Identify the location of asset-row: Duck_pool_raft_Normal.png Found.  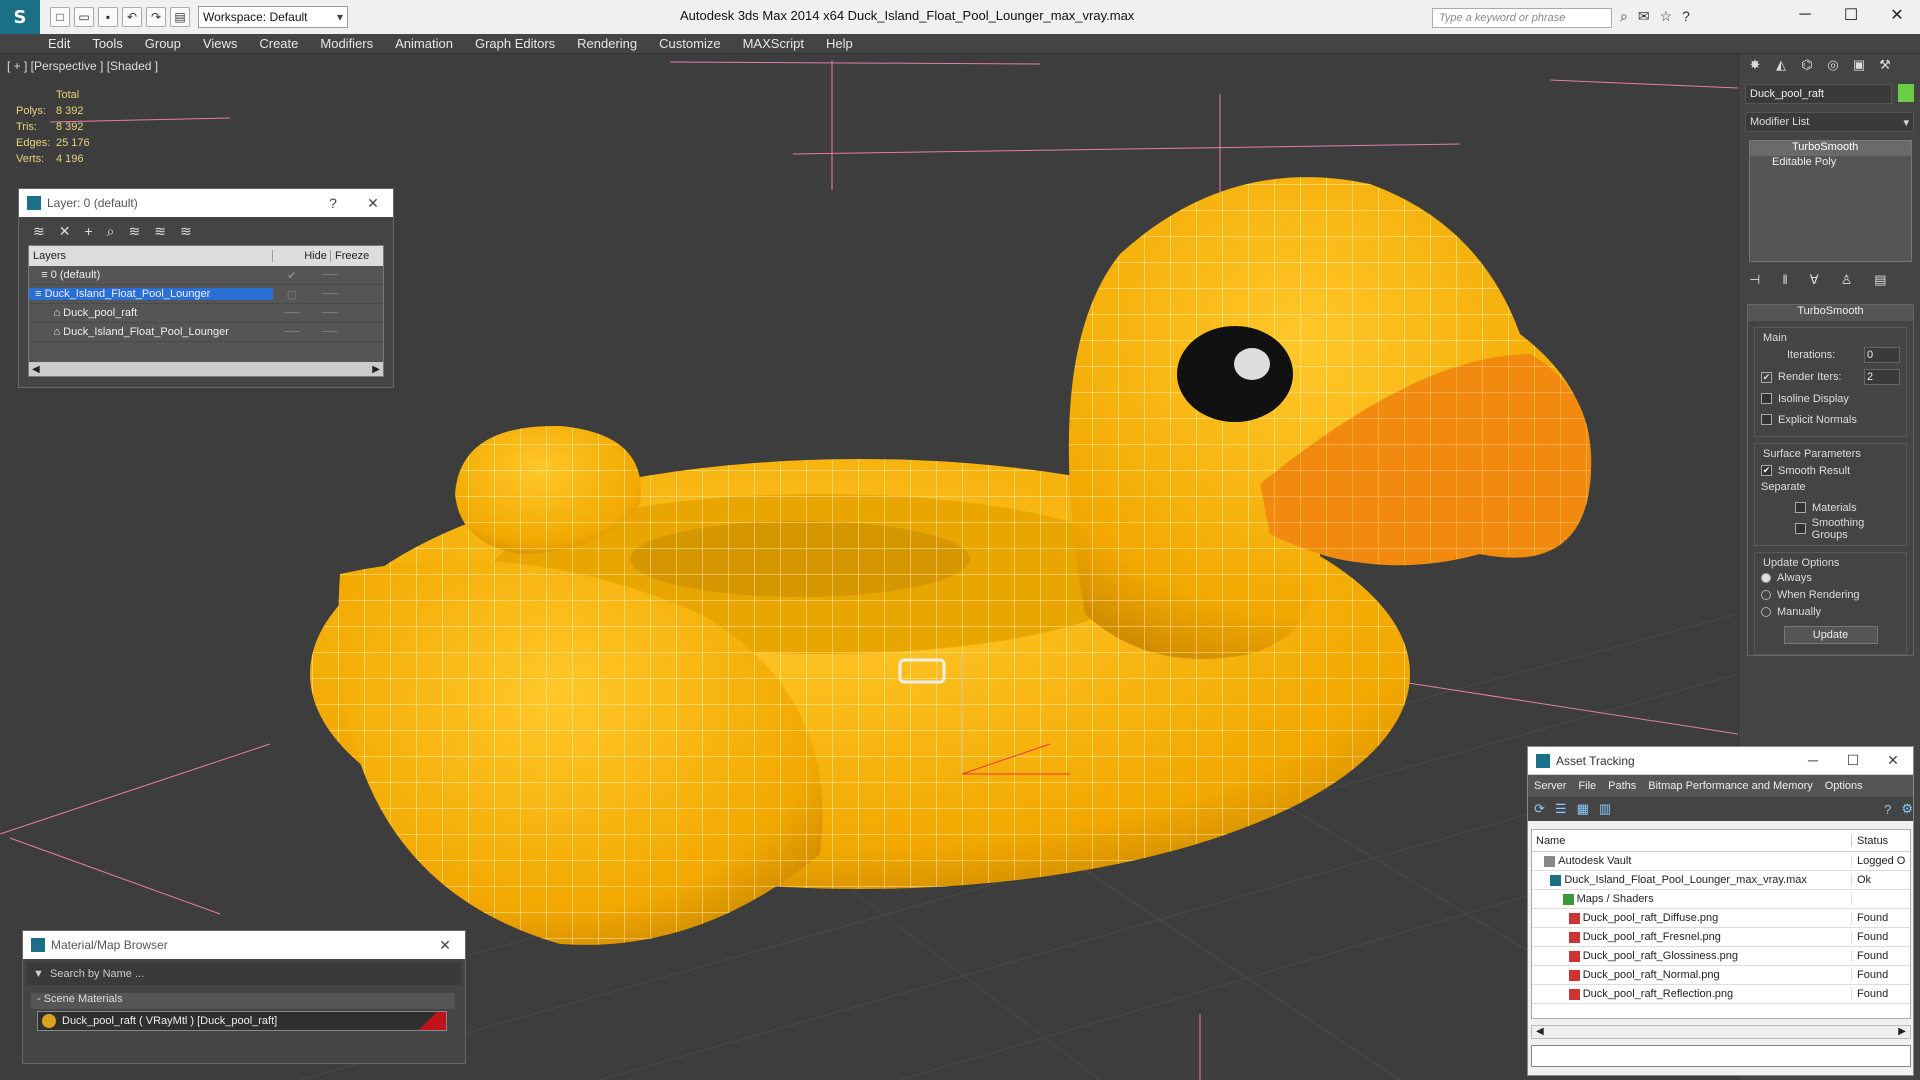
(1721, 975).